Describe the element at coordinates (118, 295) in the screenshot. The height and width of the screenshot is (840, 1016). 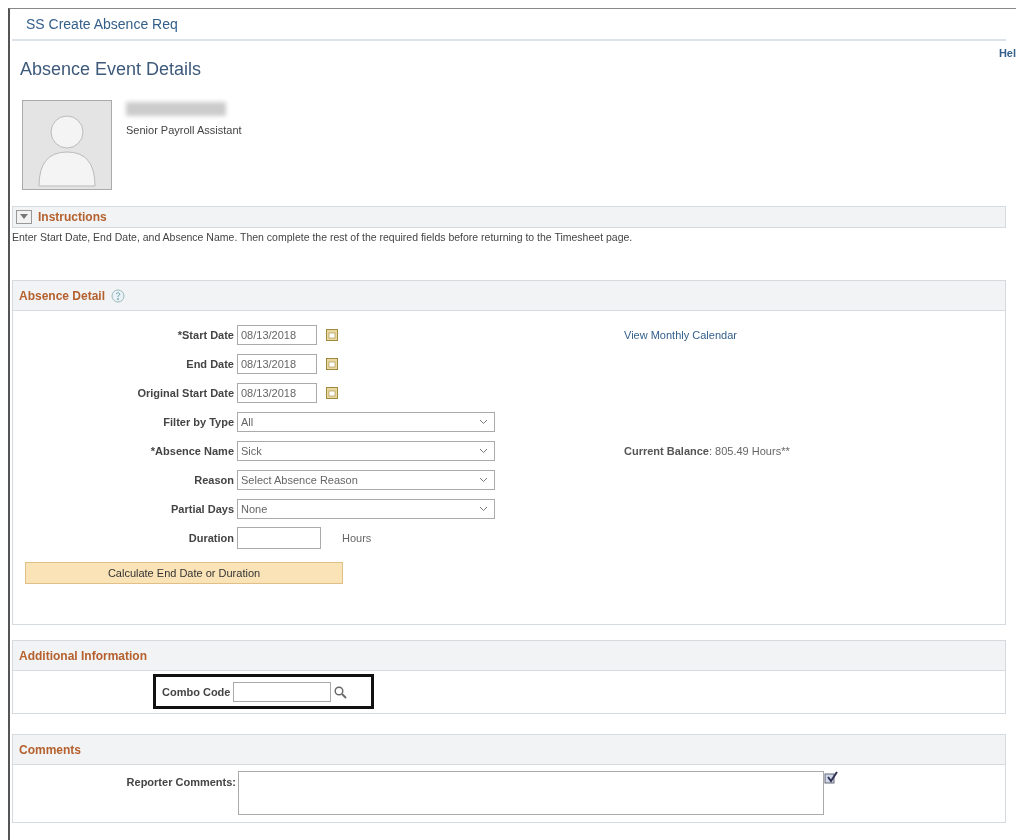
I see `help-icon` at that location.